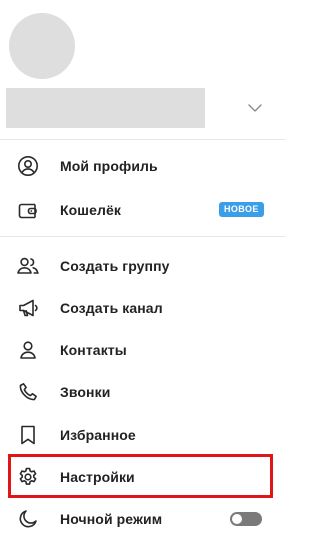 The image size is (320, 540). Describe the element at coordinates (28, 519) in the screenshot. I see `moon-icon` at that location.